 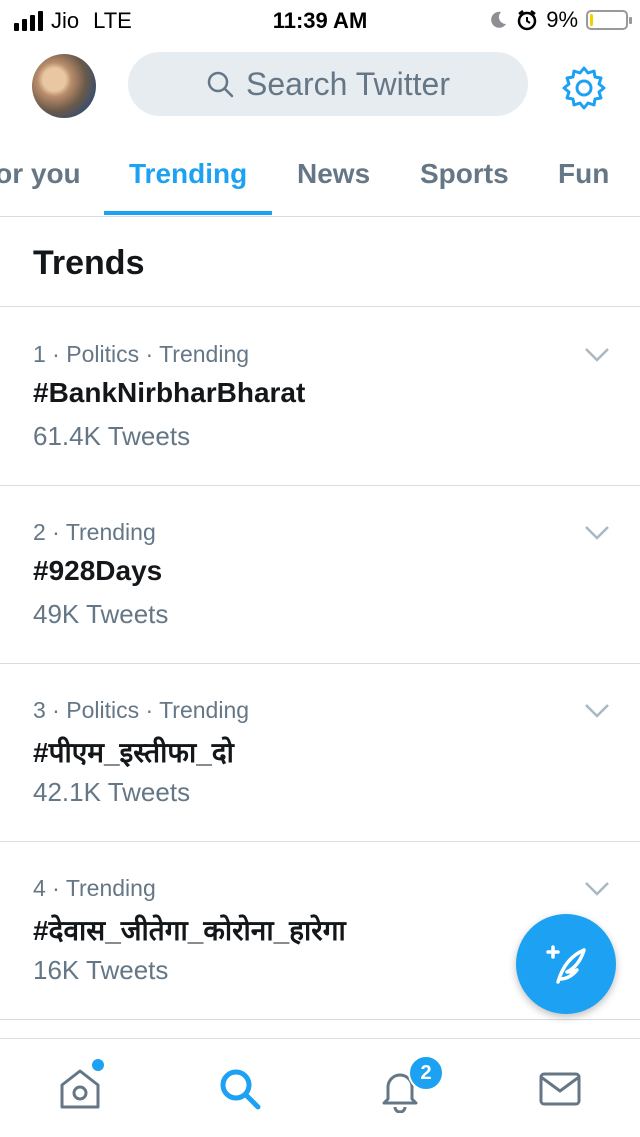 I want to click on trend-meta: 3 · Politics · Trending, so click(x=141, y=710).